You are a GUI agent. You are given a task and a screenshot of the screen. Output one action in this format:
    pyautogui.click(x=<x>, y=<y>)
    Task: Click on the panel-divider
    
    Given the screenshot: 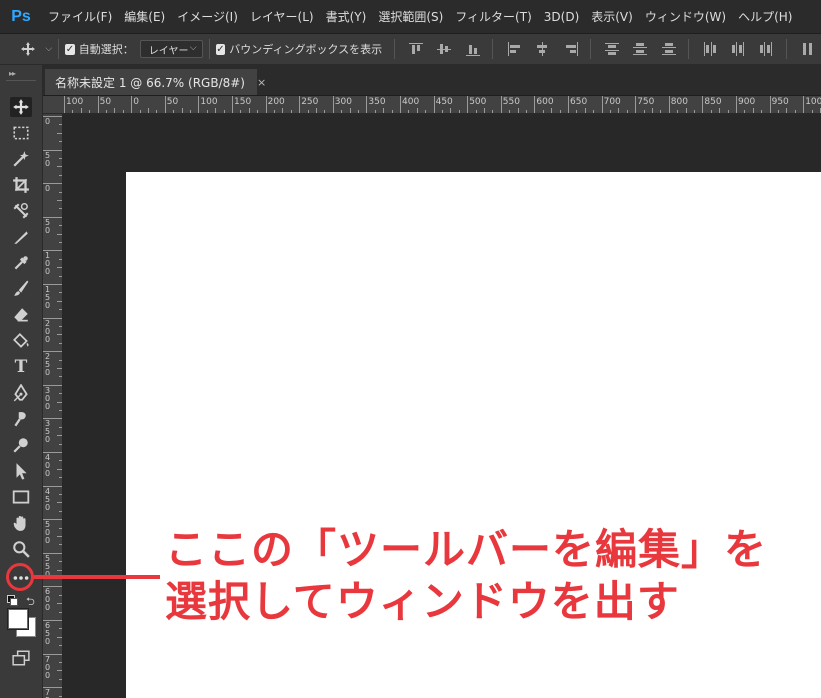 What is the action you would take?
    pyautogui.click(x=21, y=80)
    